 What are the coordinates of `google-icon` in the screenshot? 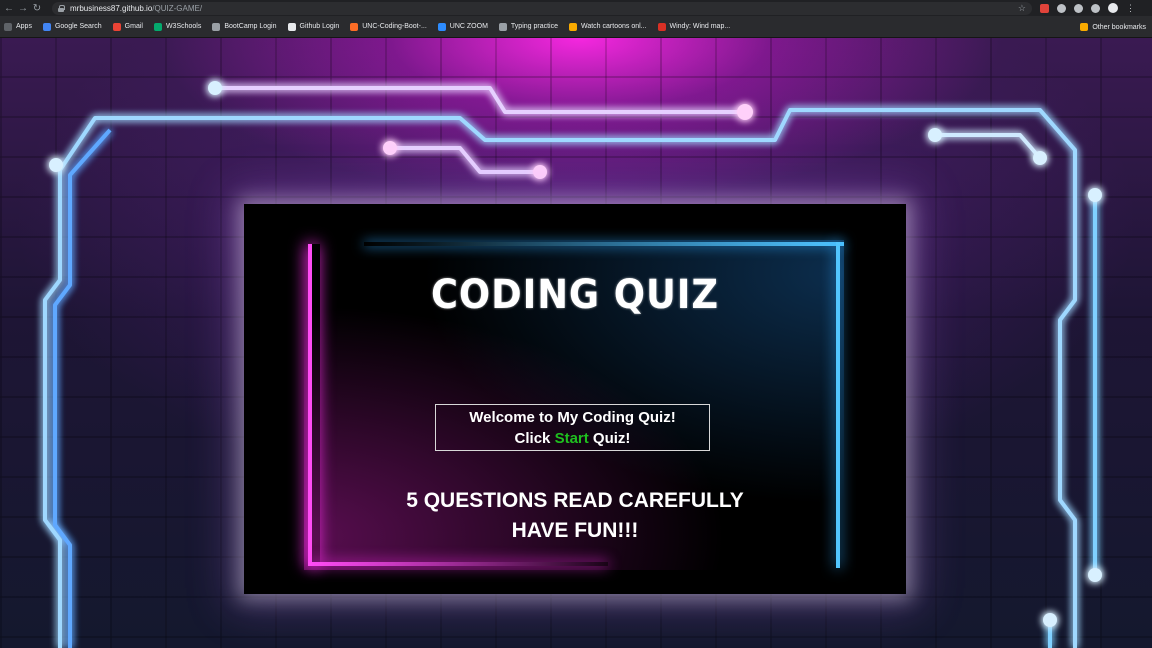 It's located at (46, 26).